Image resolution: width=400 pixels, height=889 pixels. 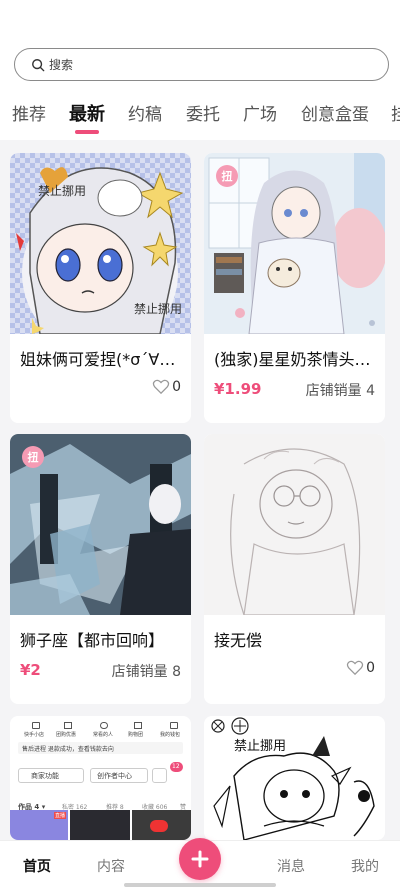 I want to click on notification-badge: 12, so click(x=176, y=767).